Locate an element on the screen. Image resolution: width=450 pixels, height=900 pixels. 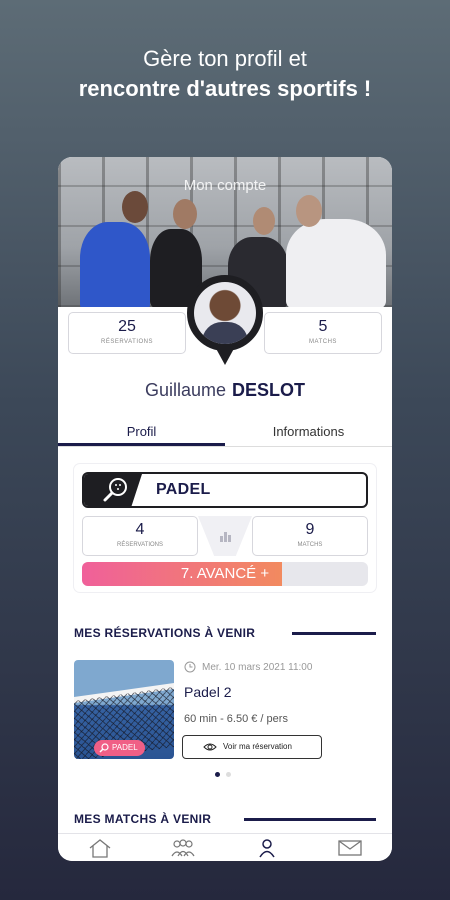
user-name: Guillaume DESLOT is located at coordinates (225, 390).